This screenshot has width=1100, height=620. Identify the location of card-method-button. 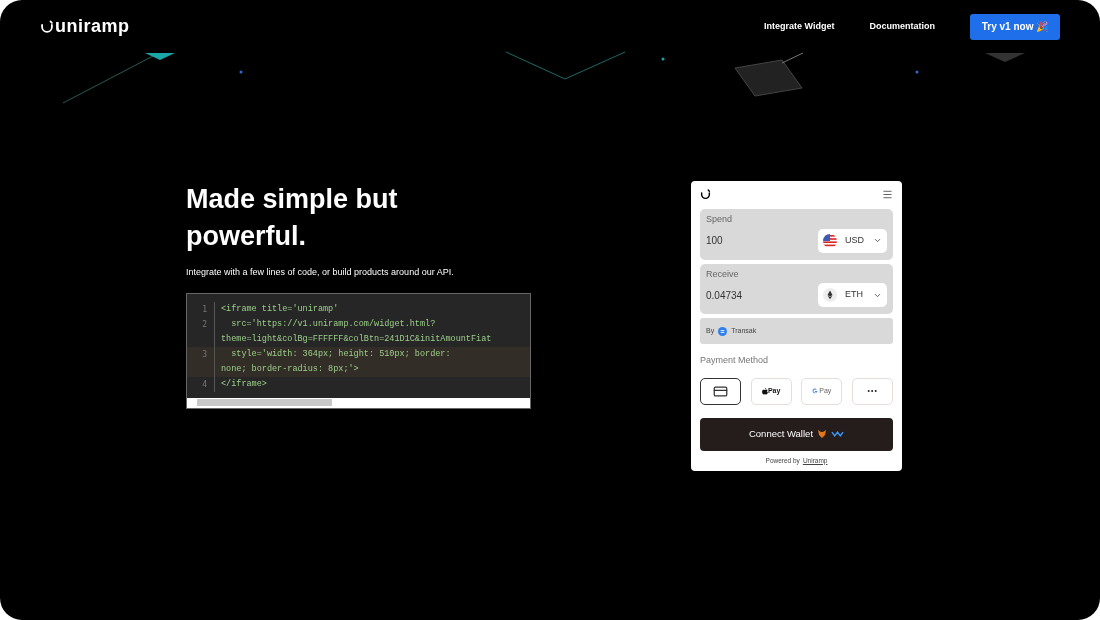
(720, 391).